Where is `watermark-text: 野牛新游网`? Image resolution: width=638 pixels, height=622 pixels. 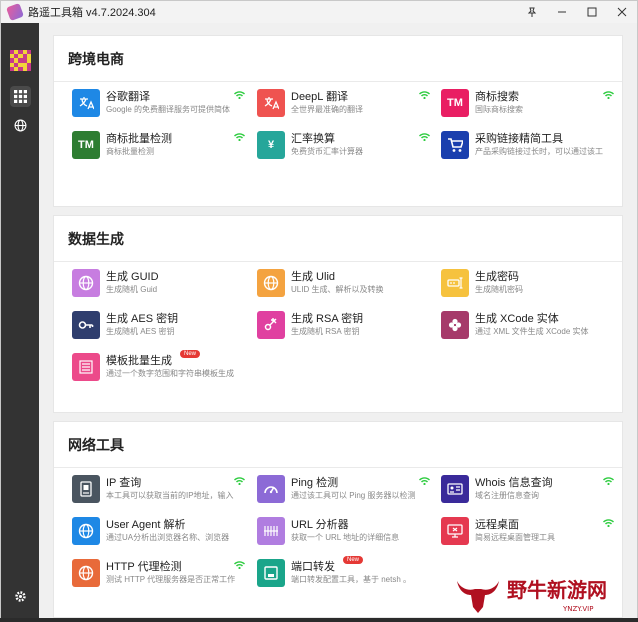
watermark-text: 野牛新游网 is located at coordinates (557, 590).